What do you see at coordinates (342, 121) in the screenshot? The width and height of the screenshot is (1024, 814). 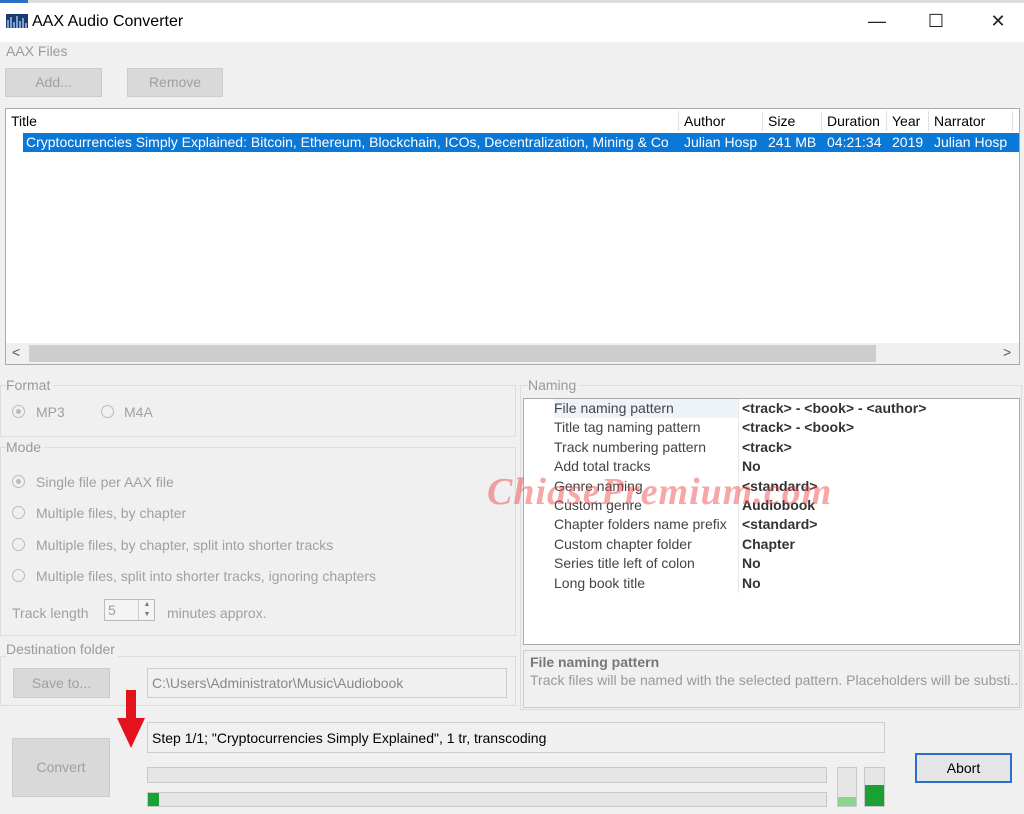 I see `column-title: Title` at bounding box center [342, 121].